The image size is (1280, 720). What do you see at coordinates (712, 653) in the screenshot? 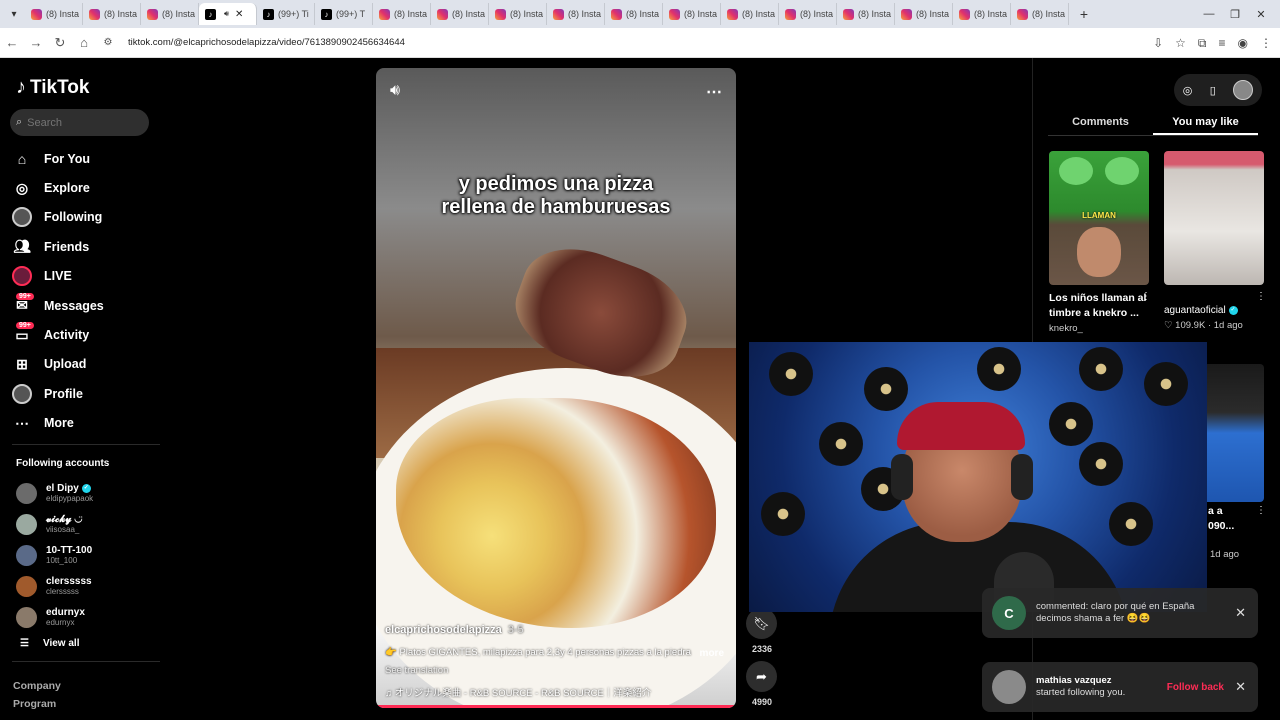
I see `more-link: more` at bounding box center [712, 653].